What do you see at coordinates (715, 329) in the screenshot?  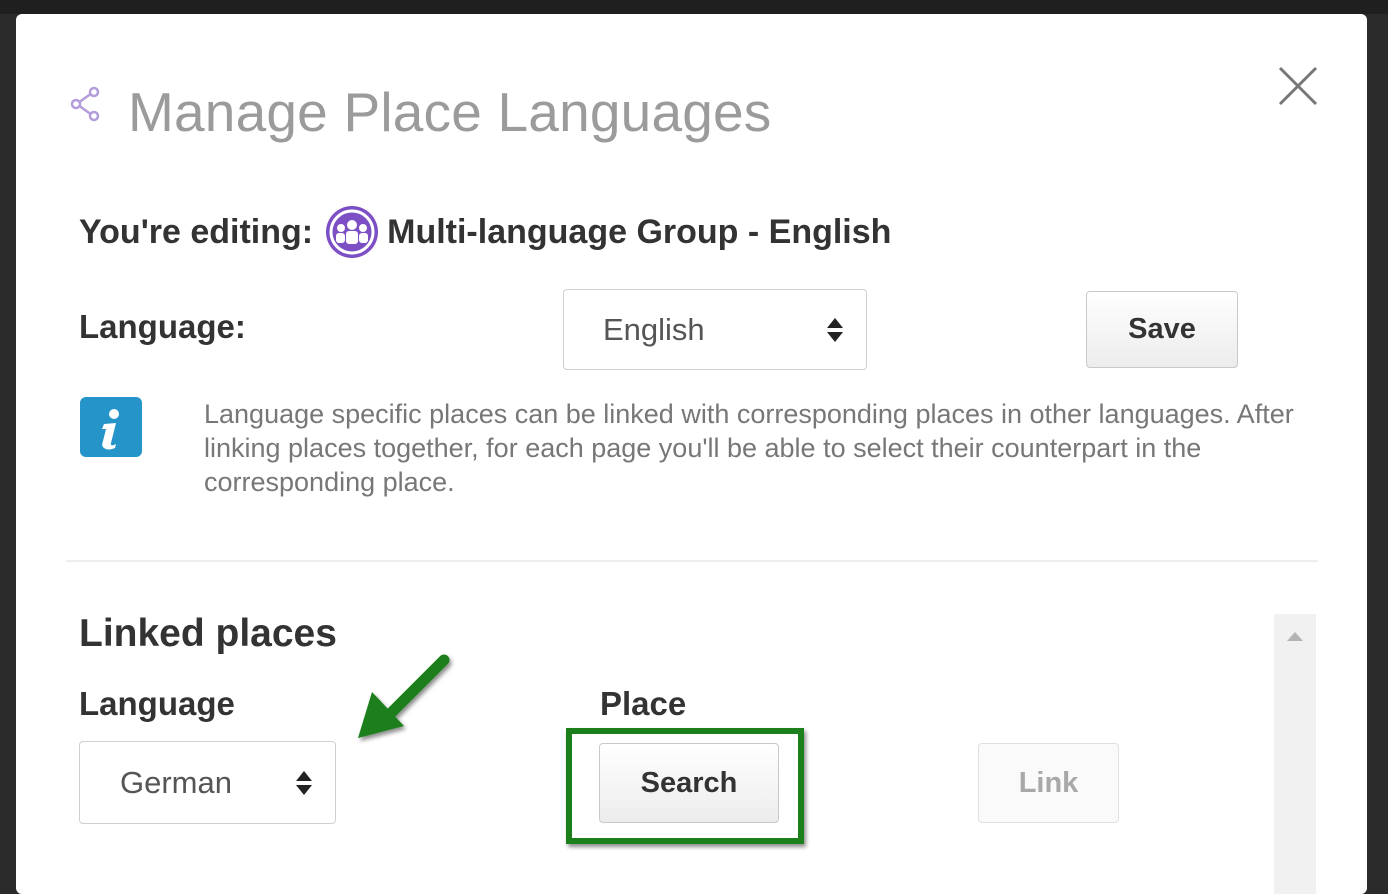 I see `language-select: English` at bounding box center [715, 329].